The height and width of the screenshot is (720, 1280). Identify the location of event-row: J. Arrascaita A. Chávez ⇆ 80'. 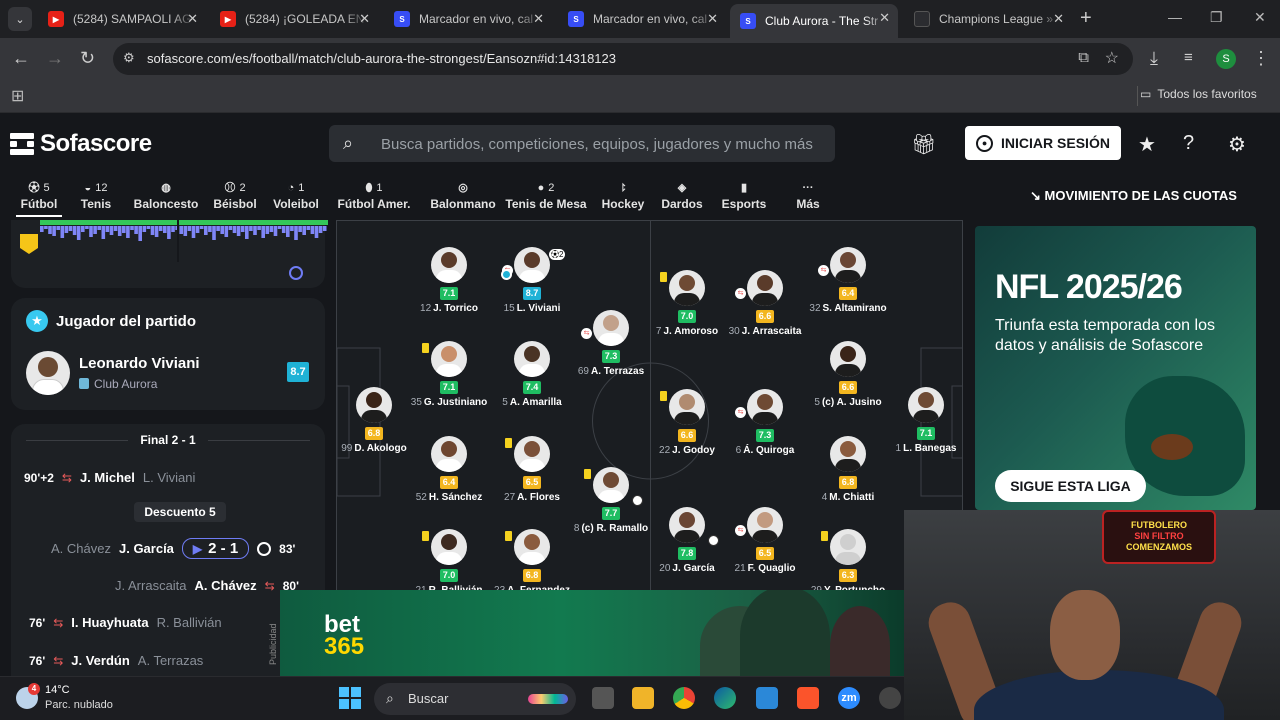
(207, 585).